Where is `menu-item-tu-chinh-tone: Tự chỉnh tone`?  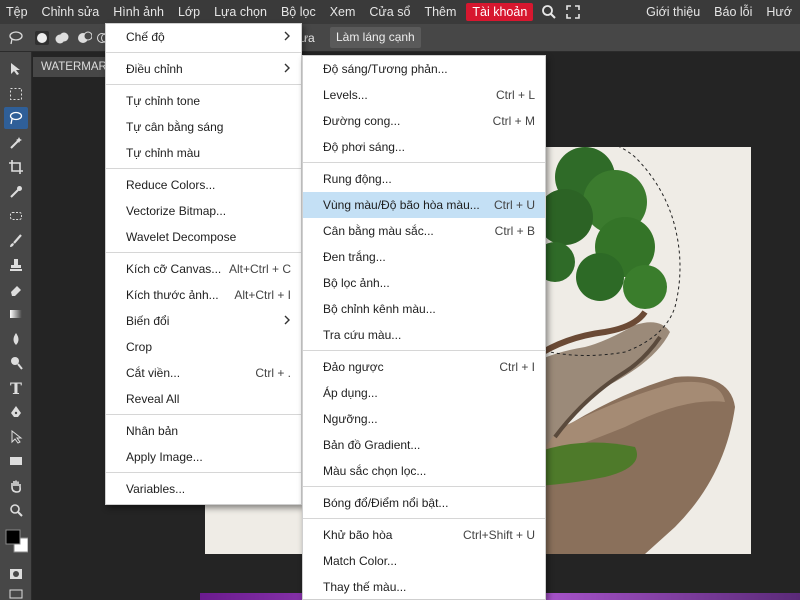 menu-item-tu-chinh-tone: Tự chỉnh tone is located at coordinates (203, 101).